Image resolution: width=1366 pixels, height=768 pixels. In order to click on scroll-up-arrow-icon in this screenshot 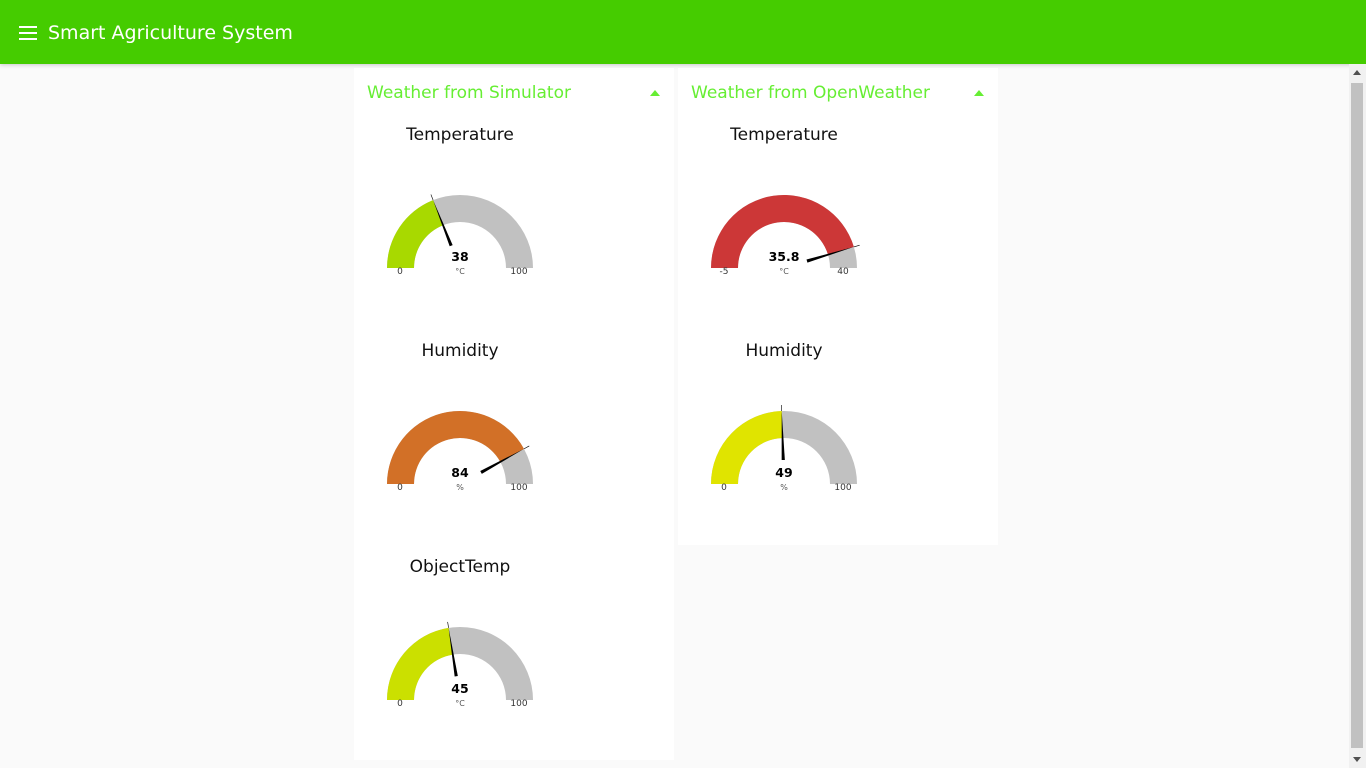, I will do `click(1357, 72)`.